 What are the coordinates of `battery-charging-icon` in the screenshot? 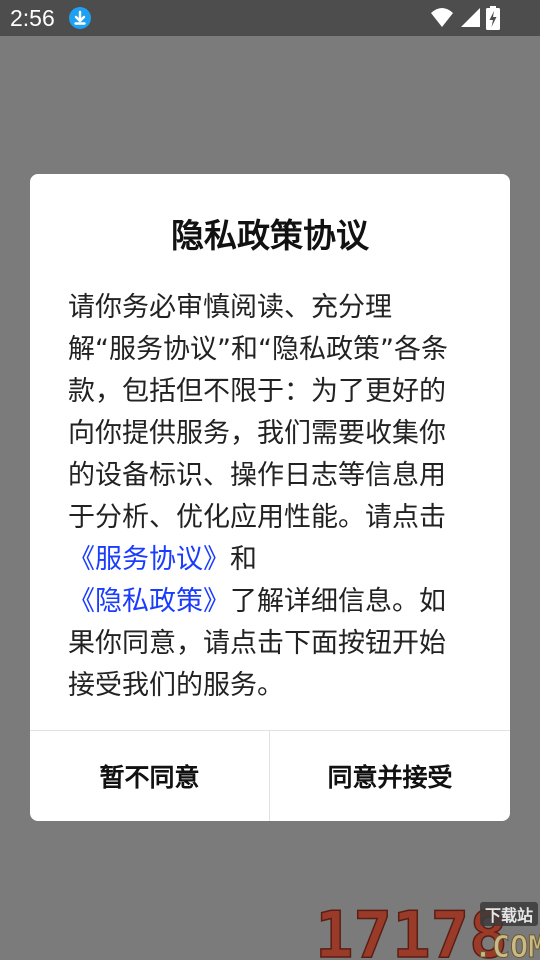 It's located at (493, 18).